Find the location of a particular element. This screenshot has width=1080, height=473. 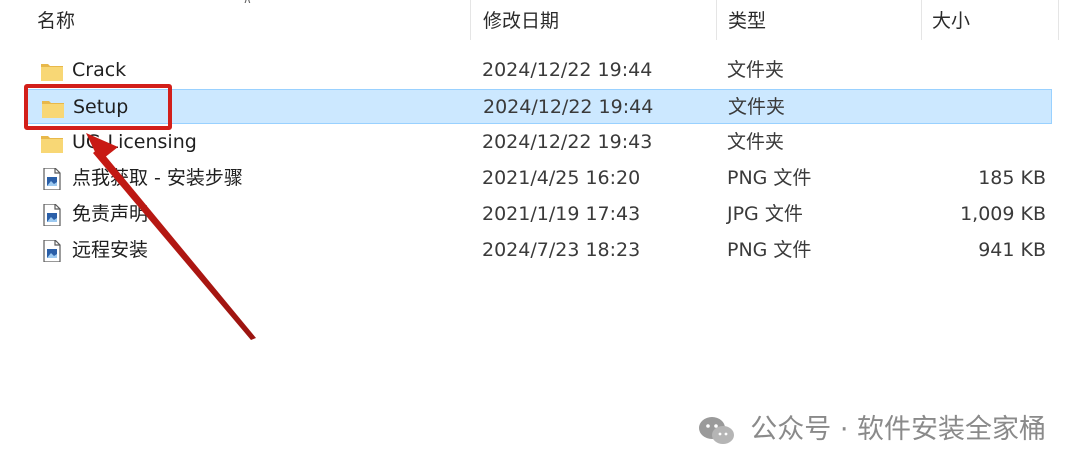

file-size: 941 KB is located at coordinates (1012, 250).